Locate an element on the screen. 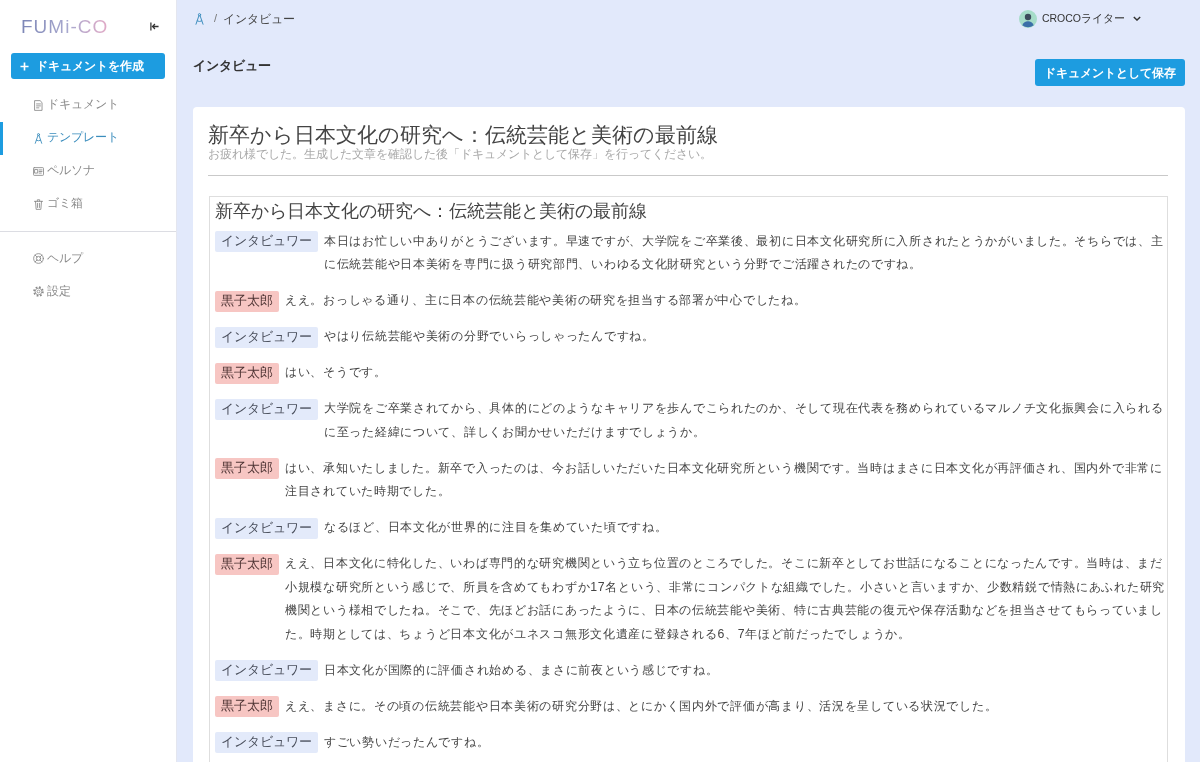 The image size is (1200, 762). settings-icon is located at coordinates (38, 291).